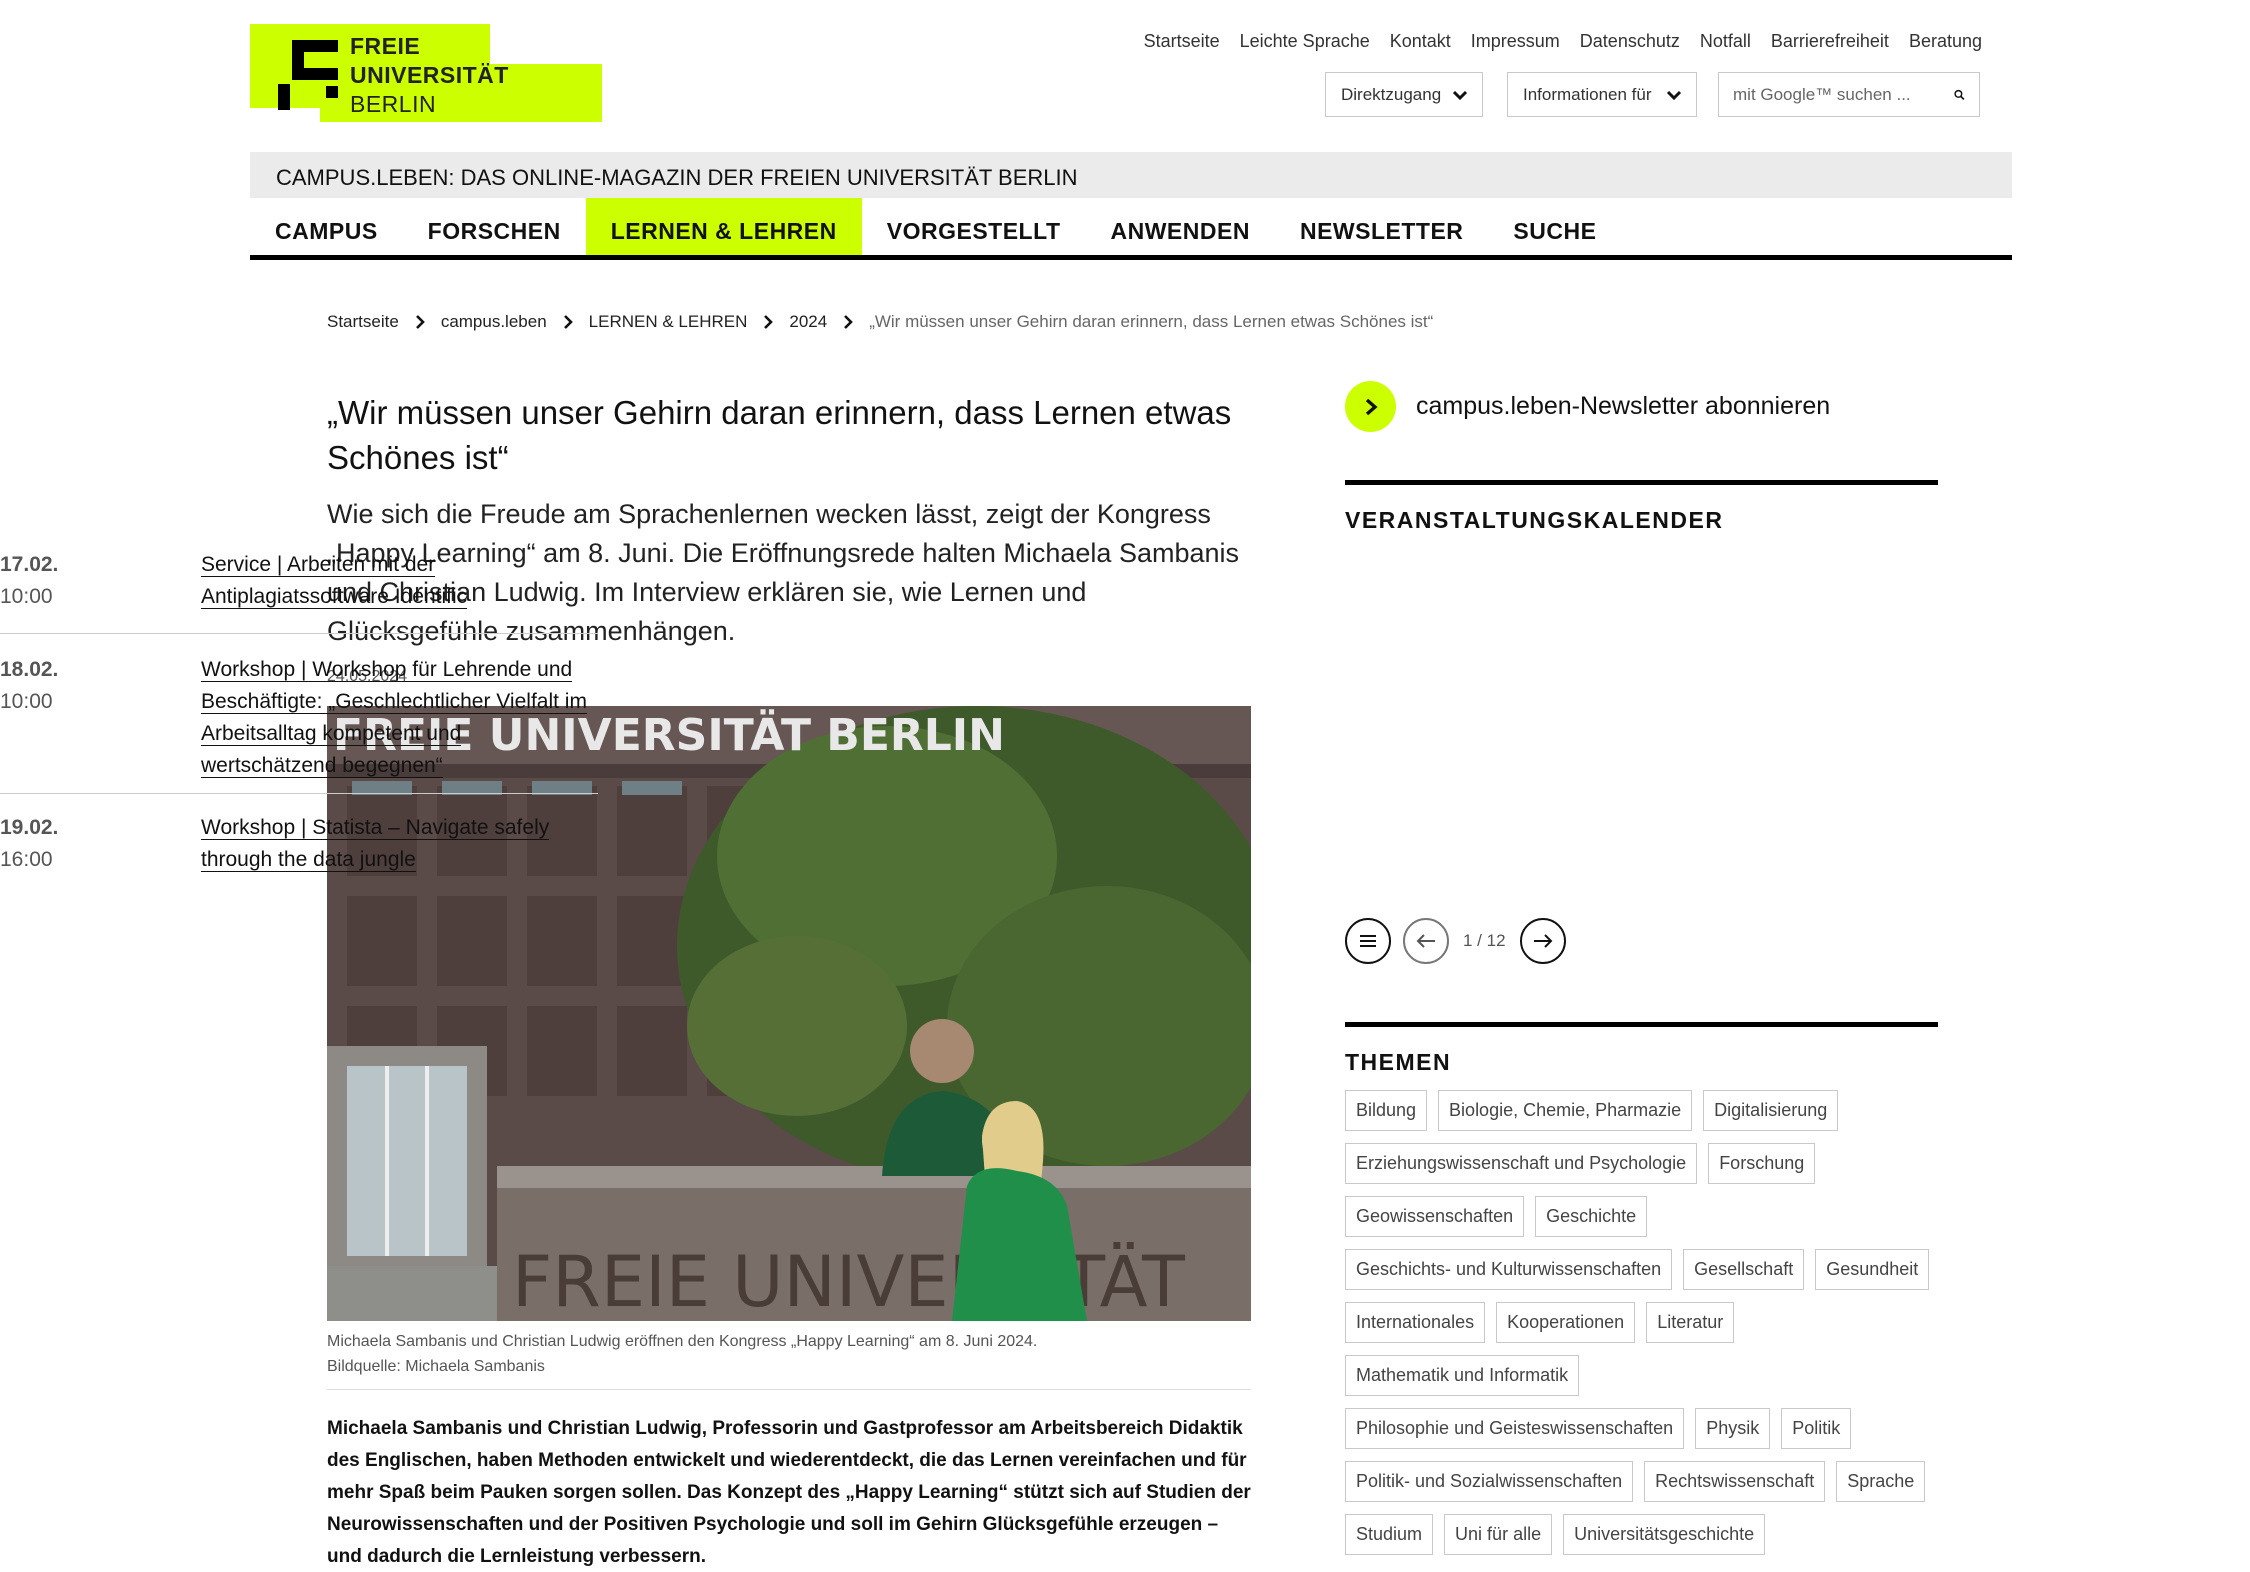 Image resolution: width=2250 pixels, height=1572 pixels. What do you see at coordinates (1534, 520) in the screenshot?
I see `calendar-title: VERANSTALTUNGSKALENDER` at bounding box center [1534, 520].